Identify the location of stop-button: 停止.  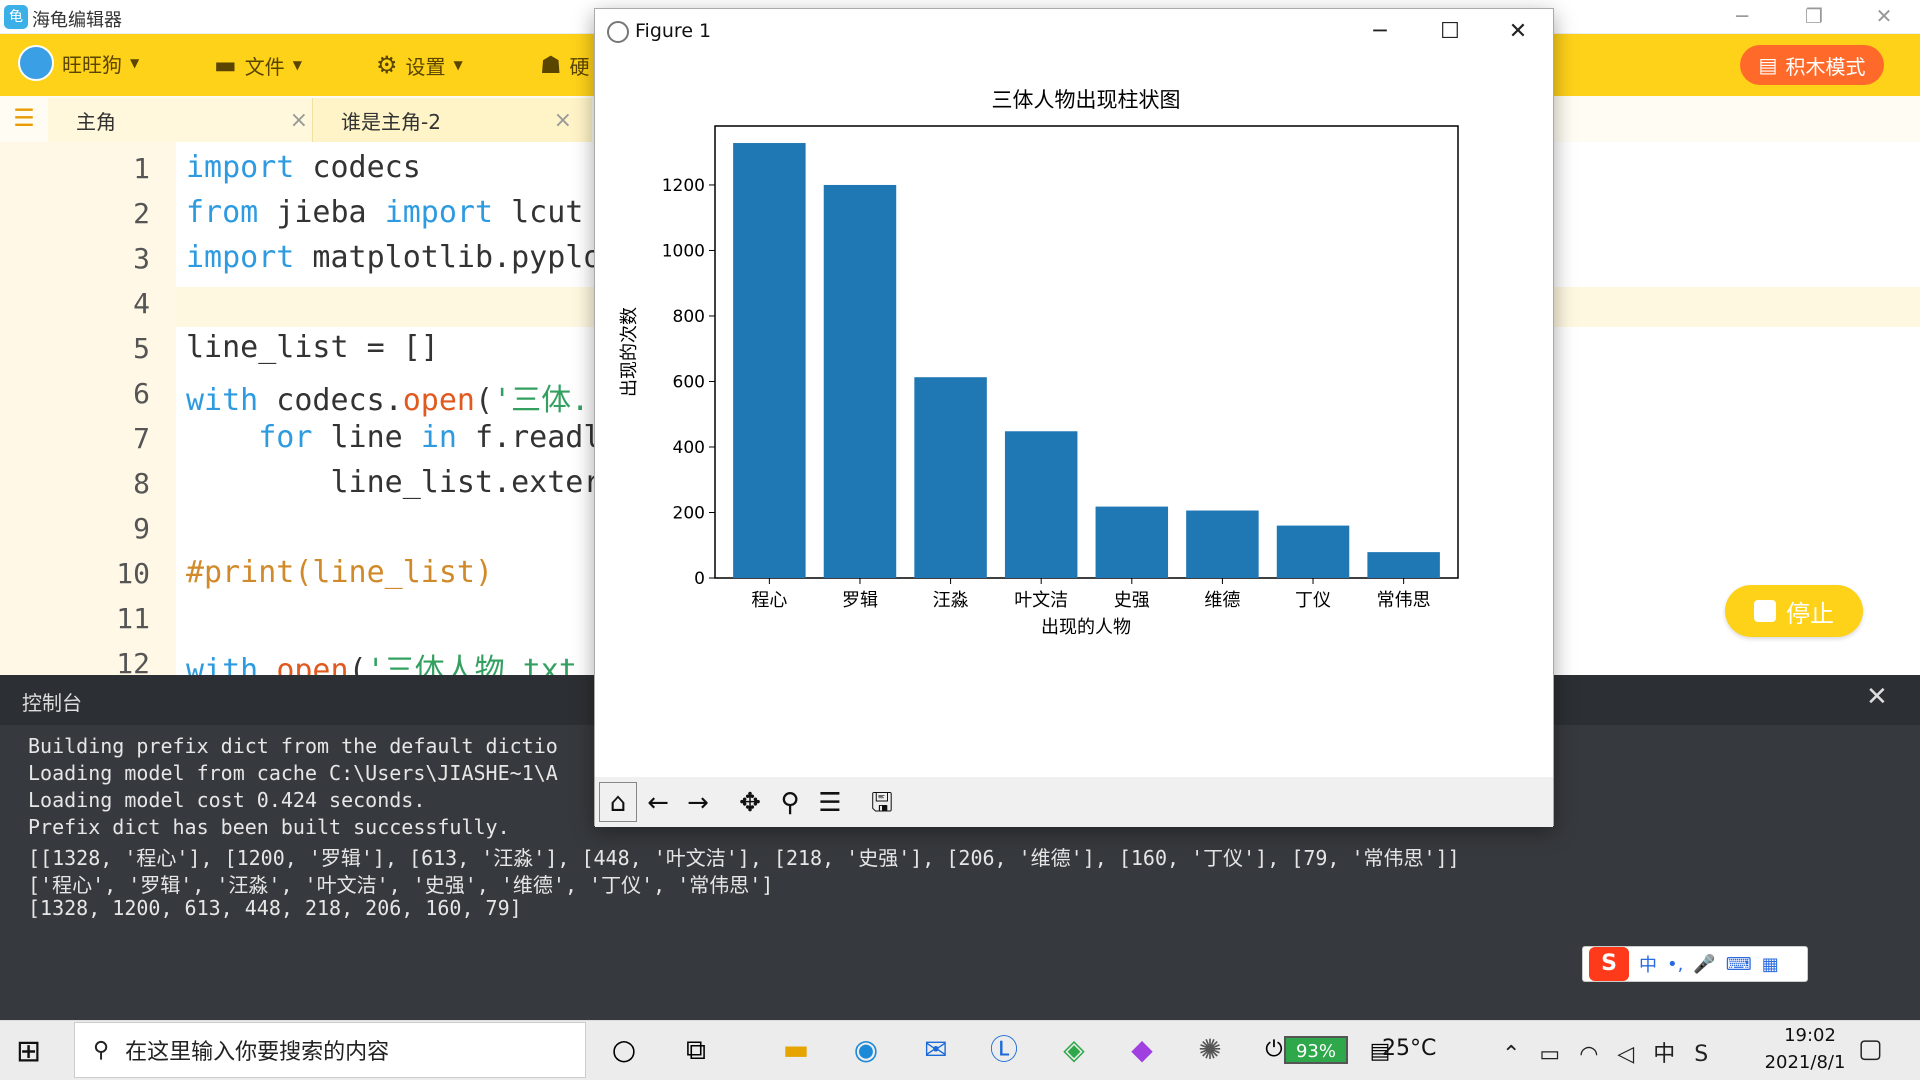
(1794, 611).